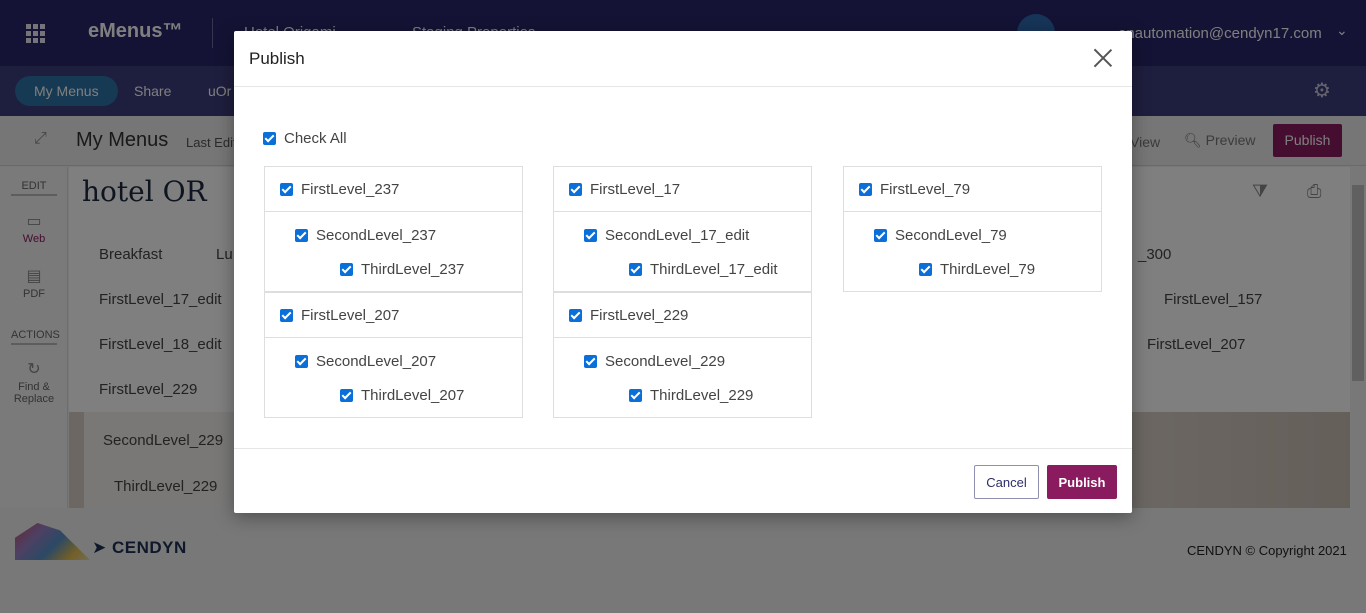  What do you see at coordinates (413, 269) in the screenshot?
I see `option-label: ThirdLevel_237` at bounding box center [413, 269].